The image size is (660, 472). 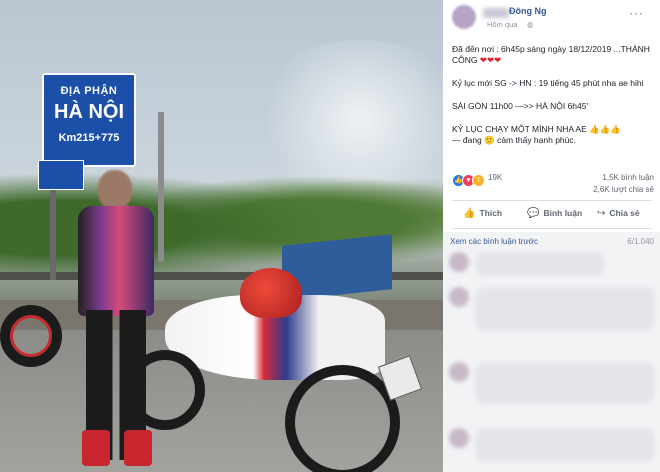 What do you see at coordinates (89, 112) in the screenshot?
I see `sign-line-2: HÀ NỘI` at bounding box center [89, 112].